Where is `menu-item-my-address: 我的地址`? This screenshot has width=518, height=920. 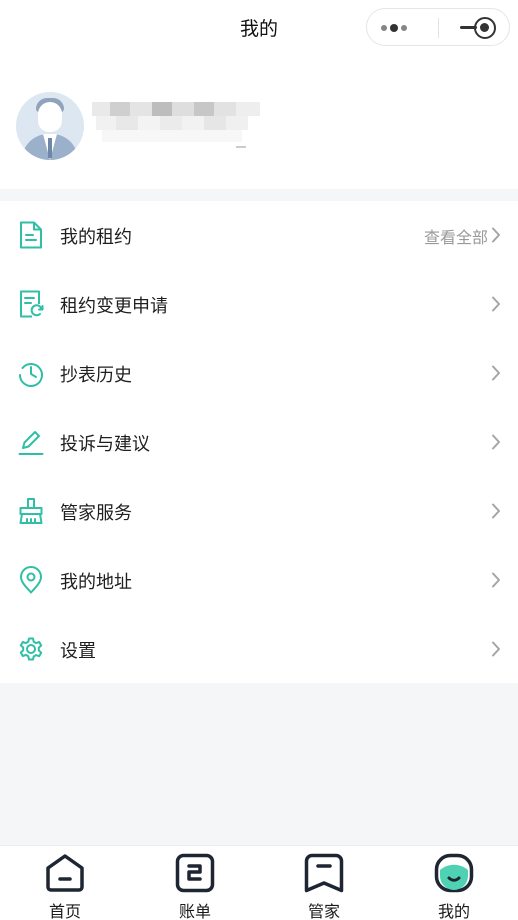
menu-item-my-address: 我的地址 is located at coordinates (259, 580).